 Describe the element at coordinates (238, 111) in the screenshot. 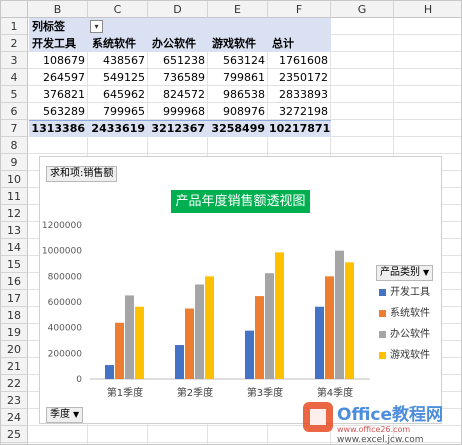

I see `pivot-value-cell: 908976` at that location.